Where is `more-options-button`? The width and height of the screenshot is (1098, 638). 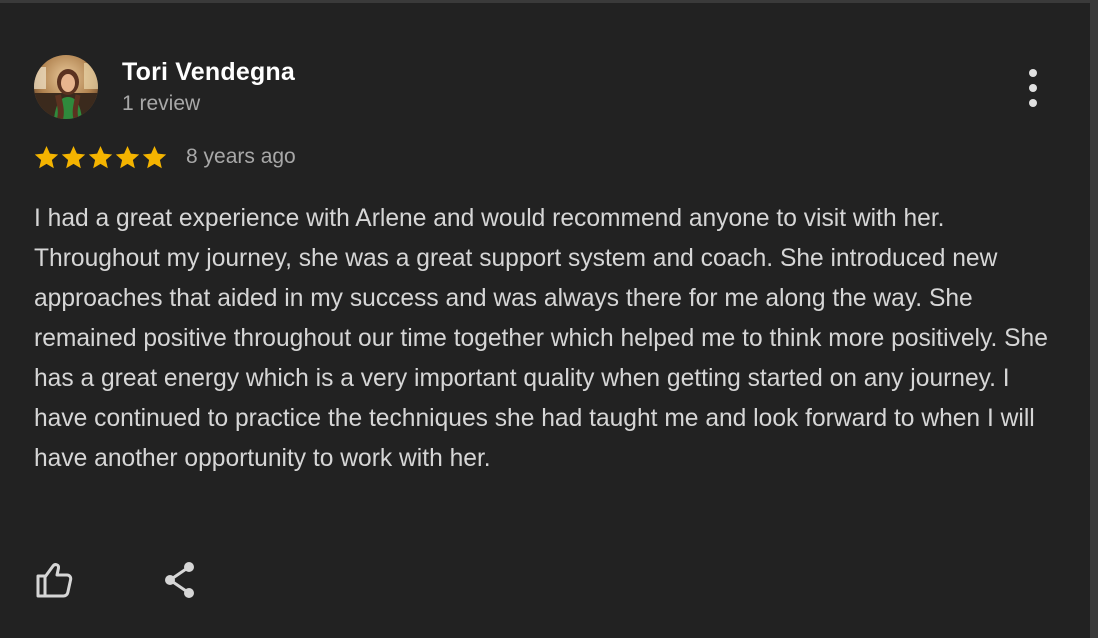
more-options-button is located at coordinates (1034, 88).